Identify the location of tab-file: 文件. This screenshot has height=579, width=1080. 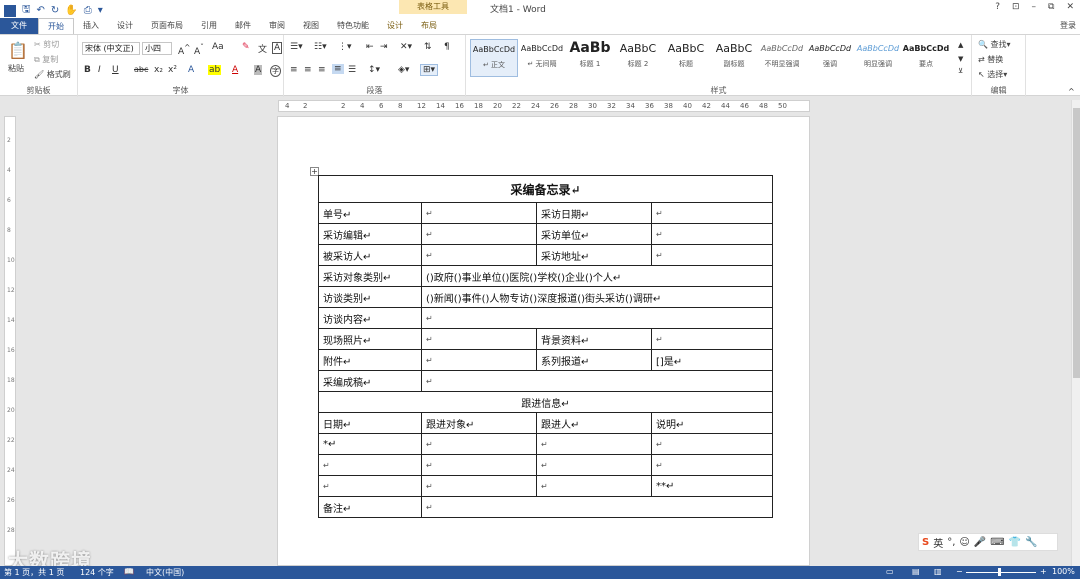
(19, 26).